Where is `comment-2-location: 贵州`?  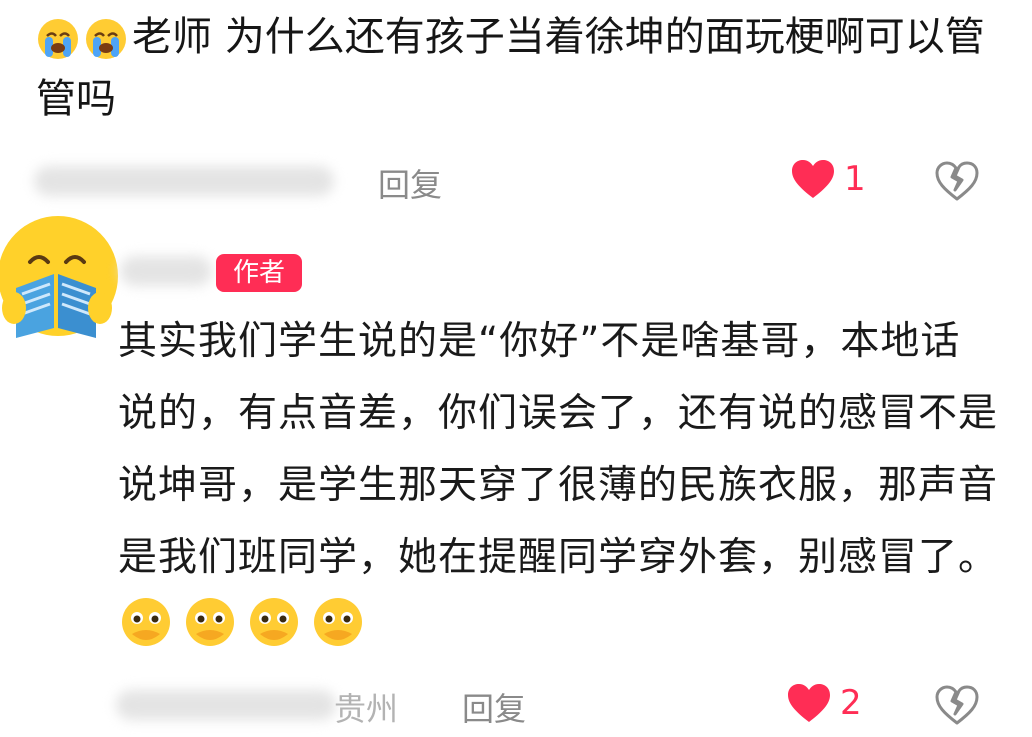
comment-2-location: 贵州 is located at coordinates (366, 709).